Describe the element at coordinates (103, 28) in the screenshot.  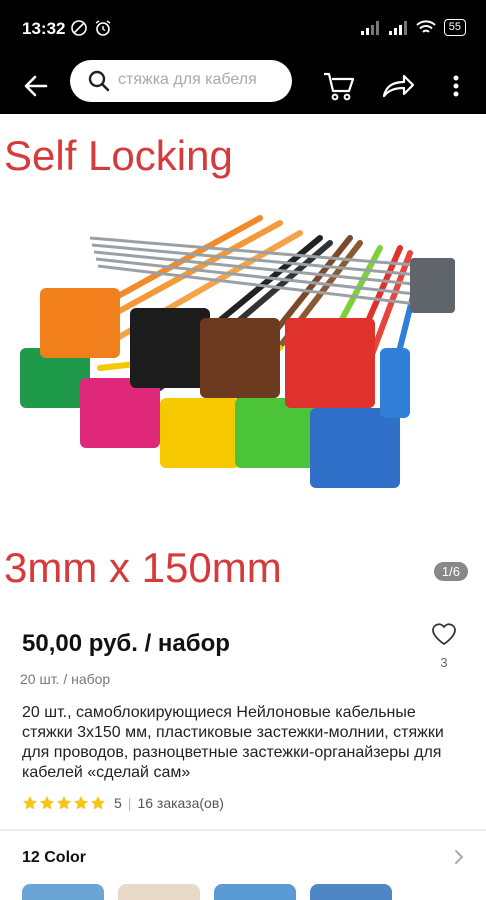
I see `alarm-icon` at that location.